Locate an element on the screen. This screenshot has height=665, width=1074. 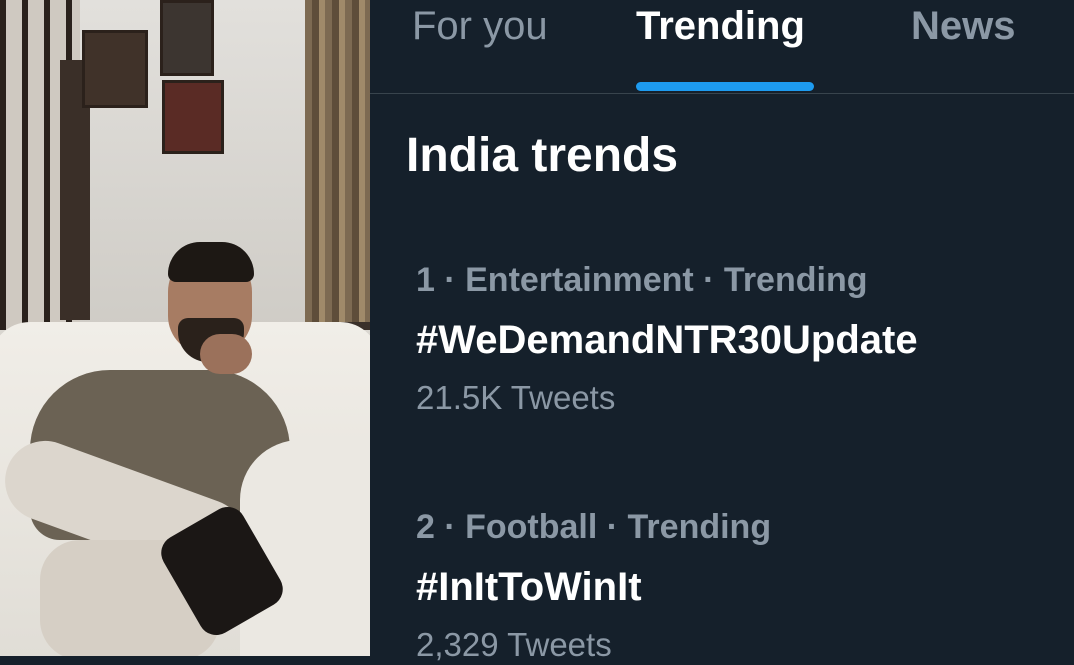
trend-hashtag: #InItToWinIt is located at coordinates (736, 587).